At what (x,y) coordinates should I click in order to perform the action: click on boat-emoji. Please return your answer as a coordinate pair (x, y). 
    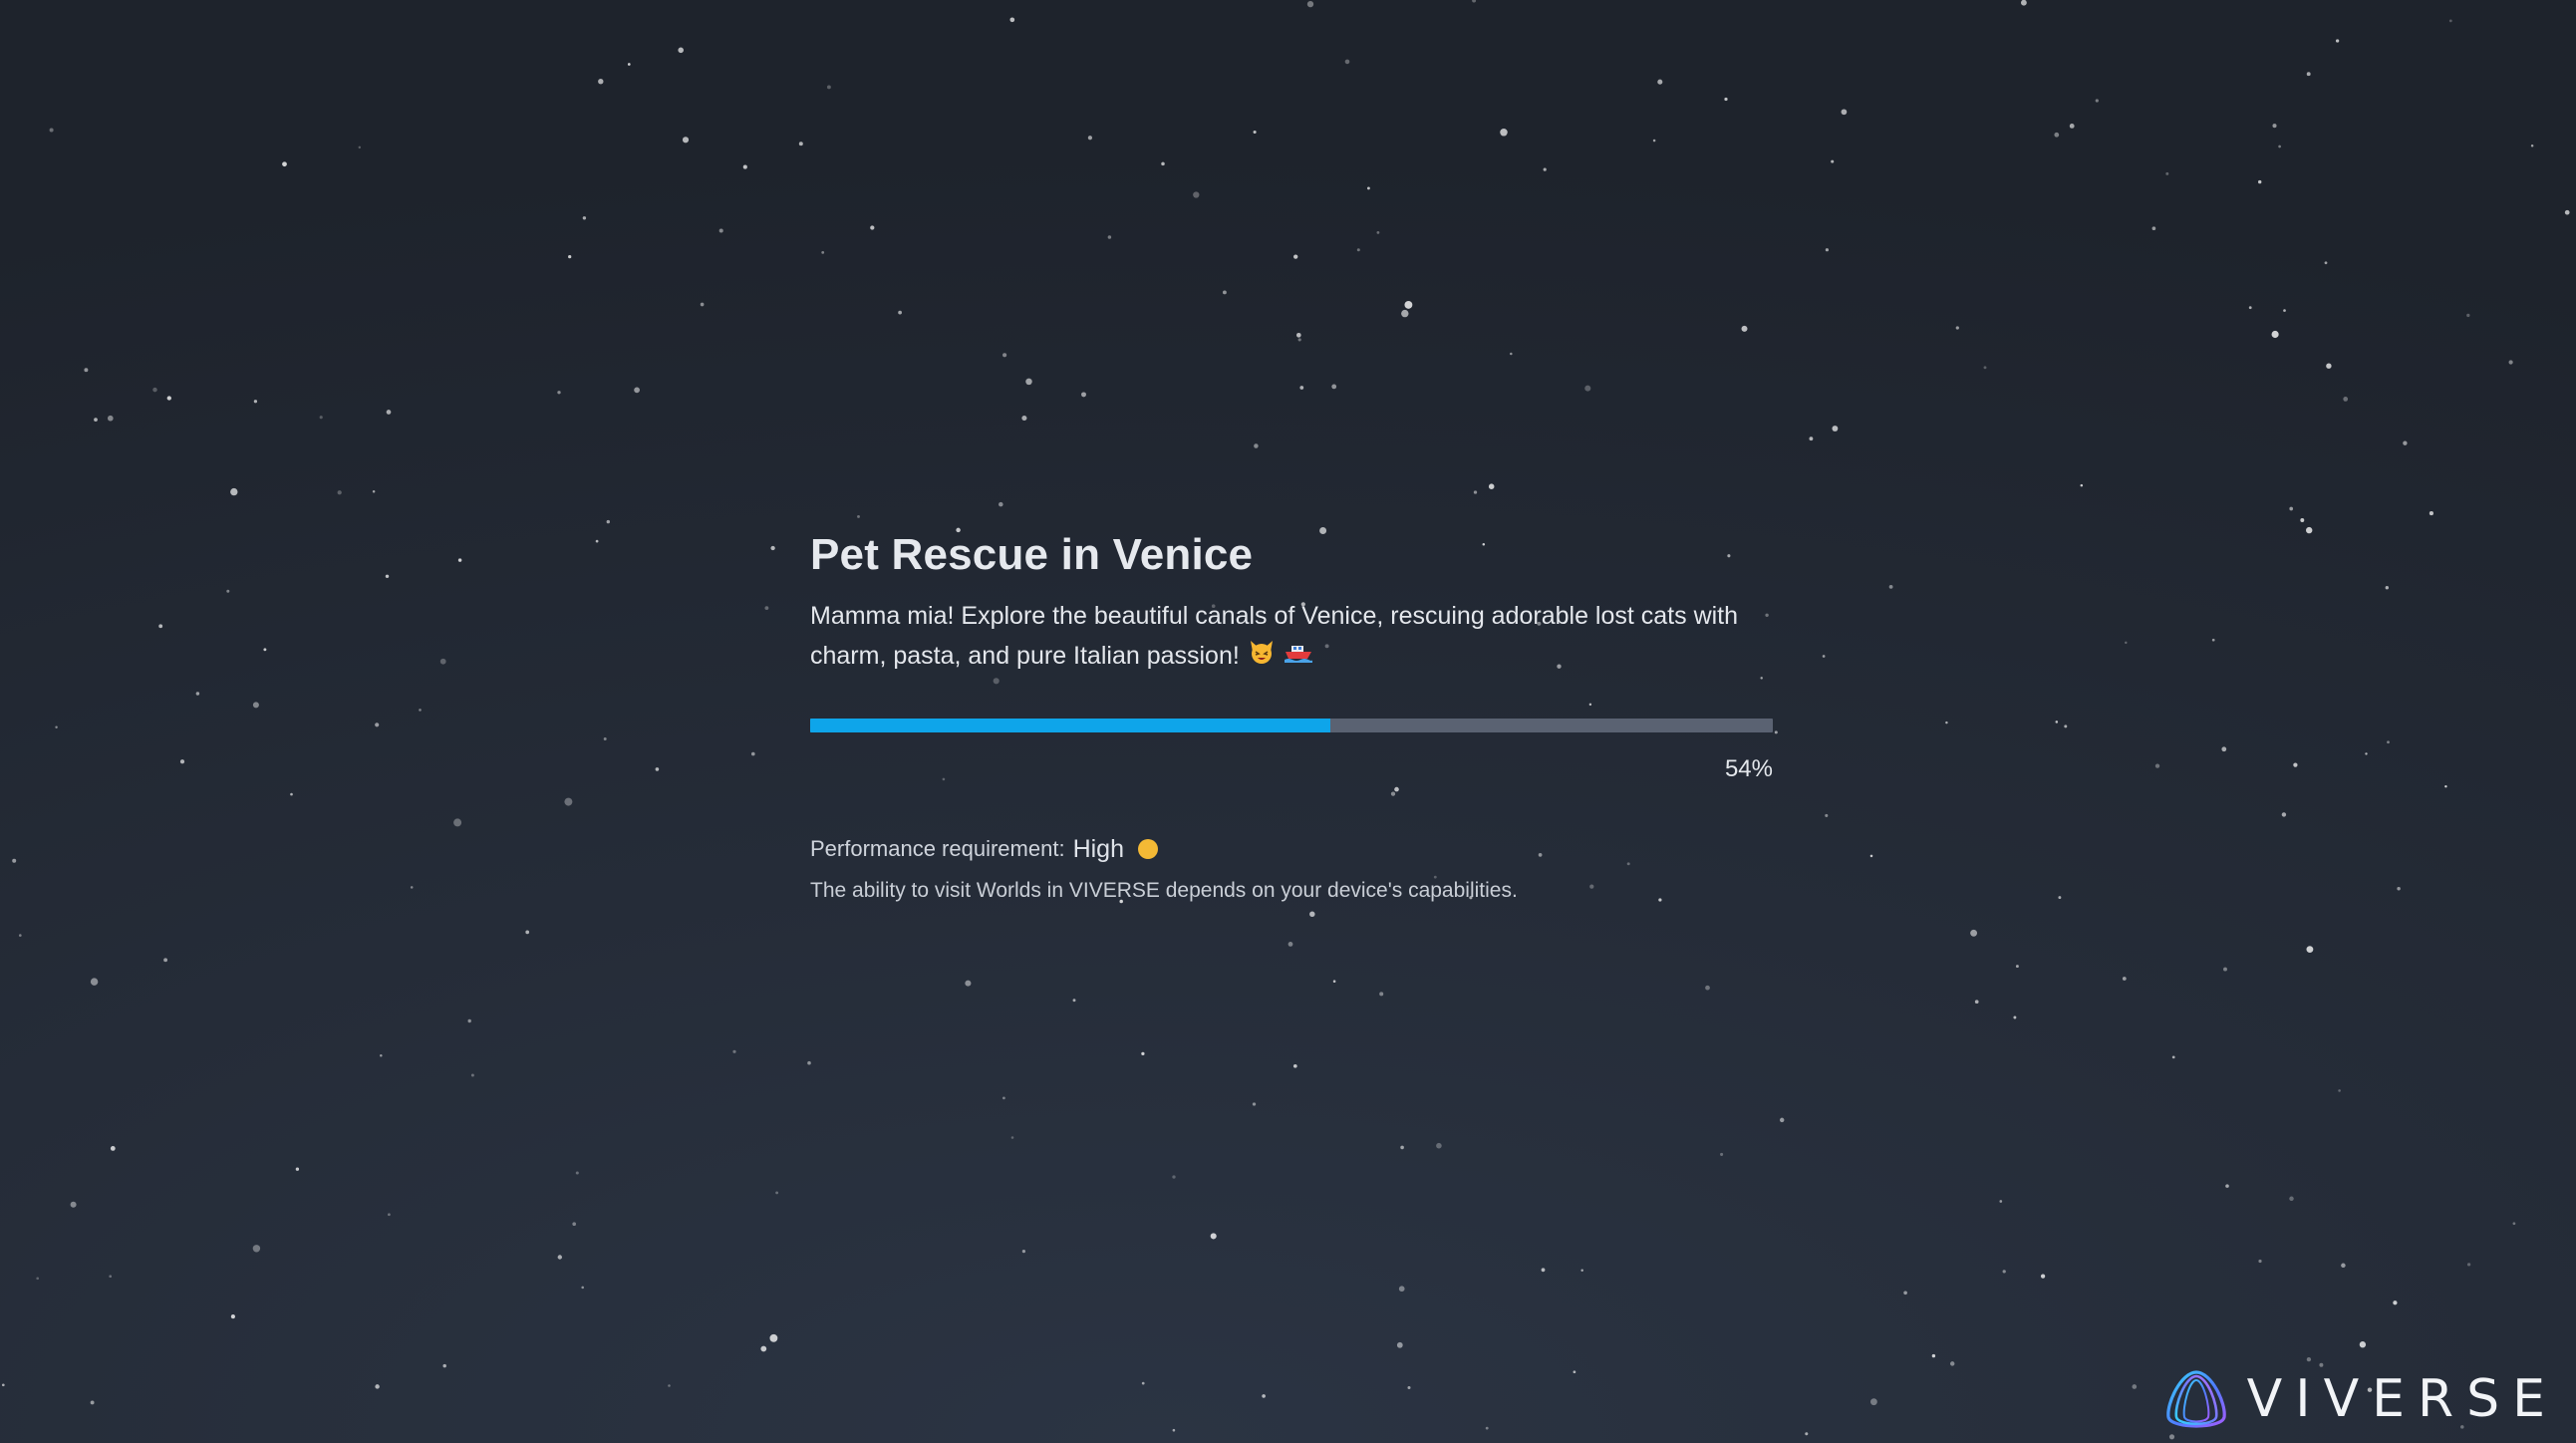
    Looking at the image, I should click on (1298, 657).